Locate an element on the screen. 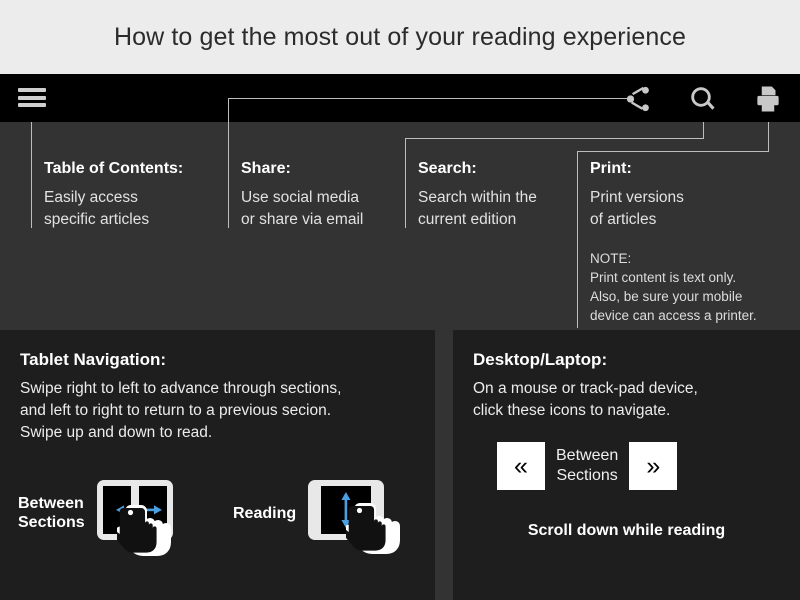 This screenshot has width=800, height=600. section-nav-controls: « Between Sections » is located at coordinates (587, 466).